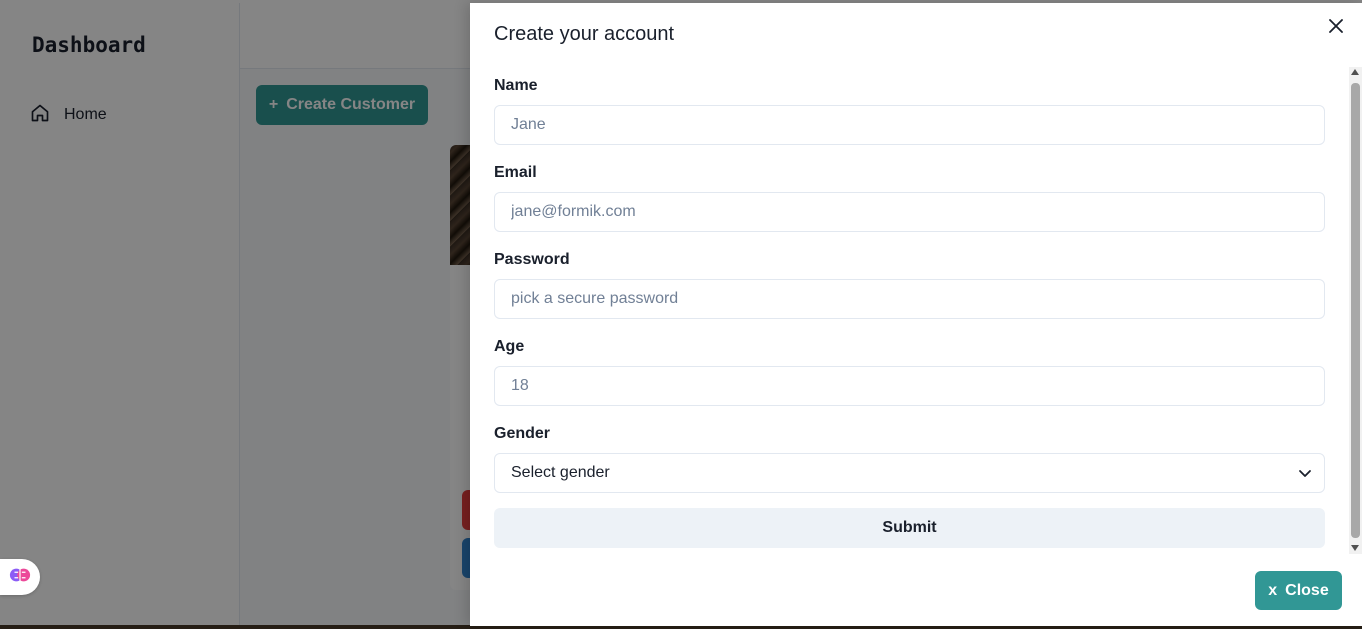 This screenshot has width=1362, height=629. What do you see at coordinates (909, 125) in the screenshot?
I see `name-input` at bounding box center [909, 125].